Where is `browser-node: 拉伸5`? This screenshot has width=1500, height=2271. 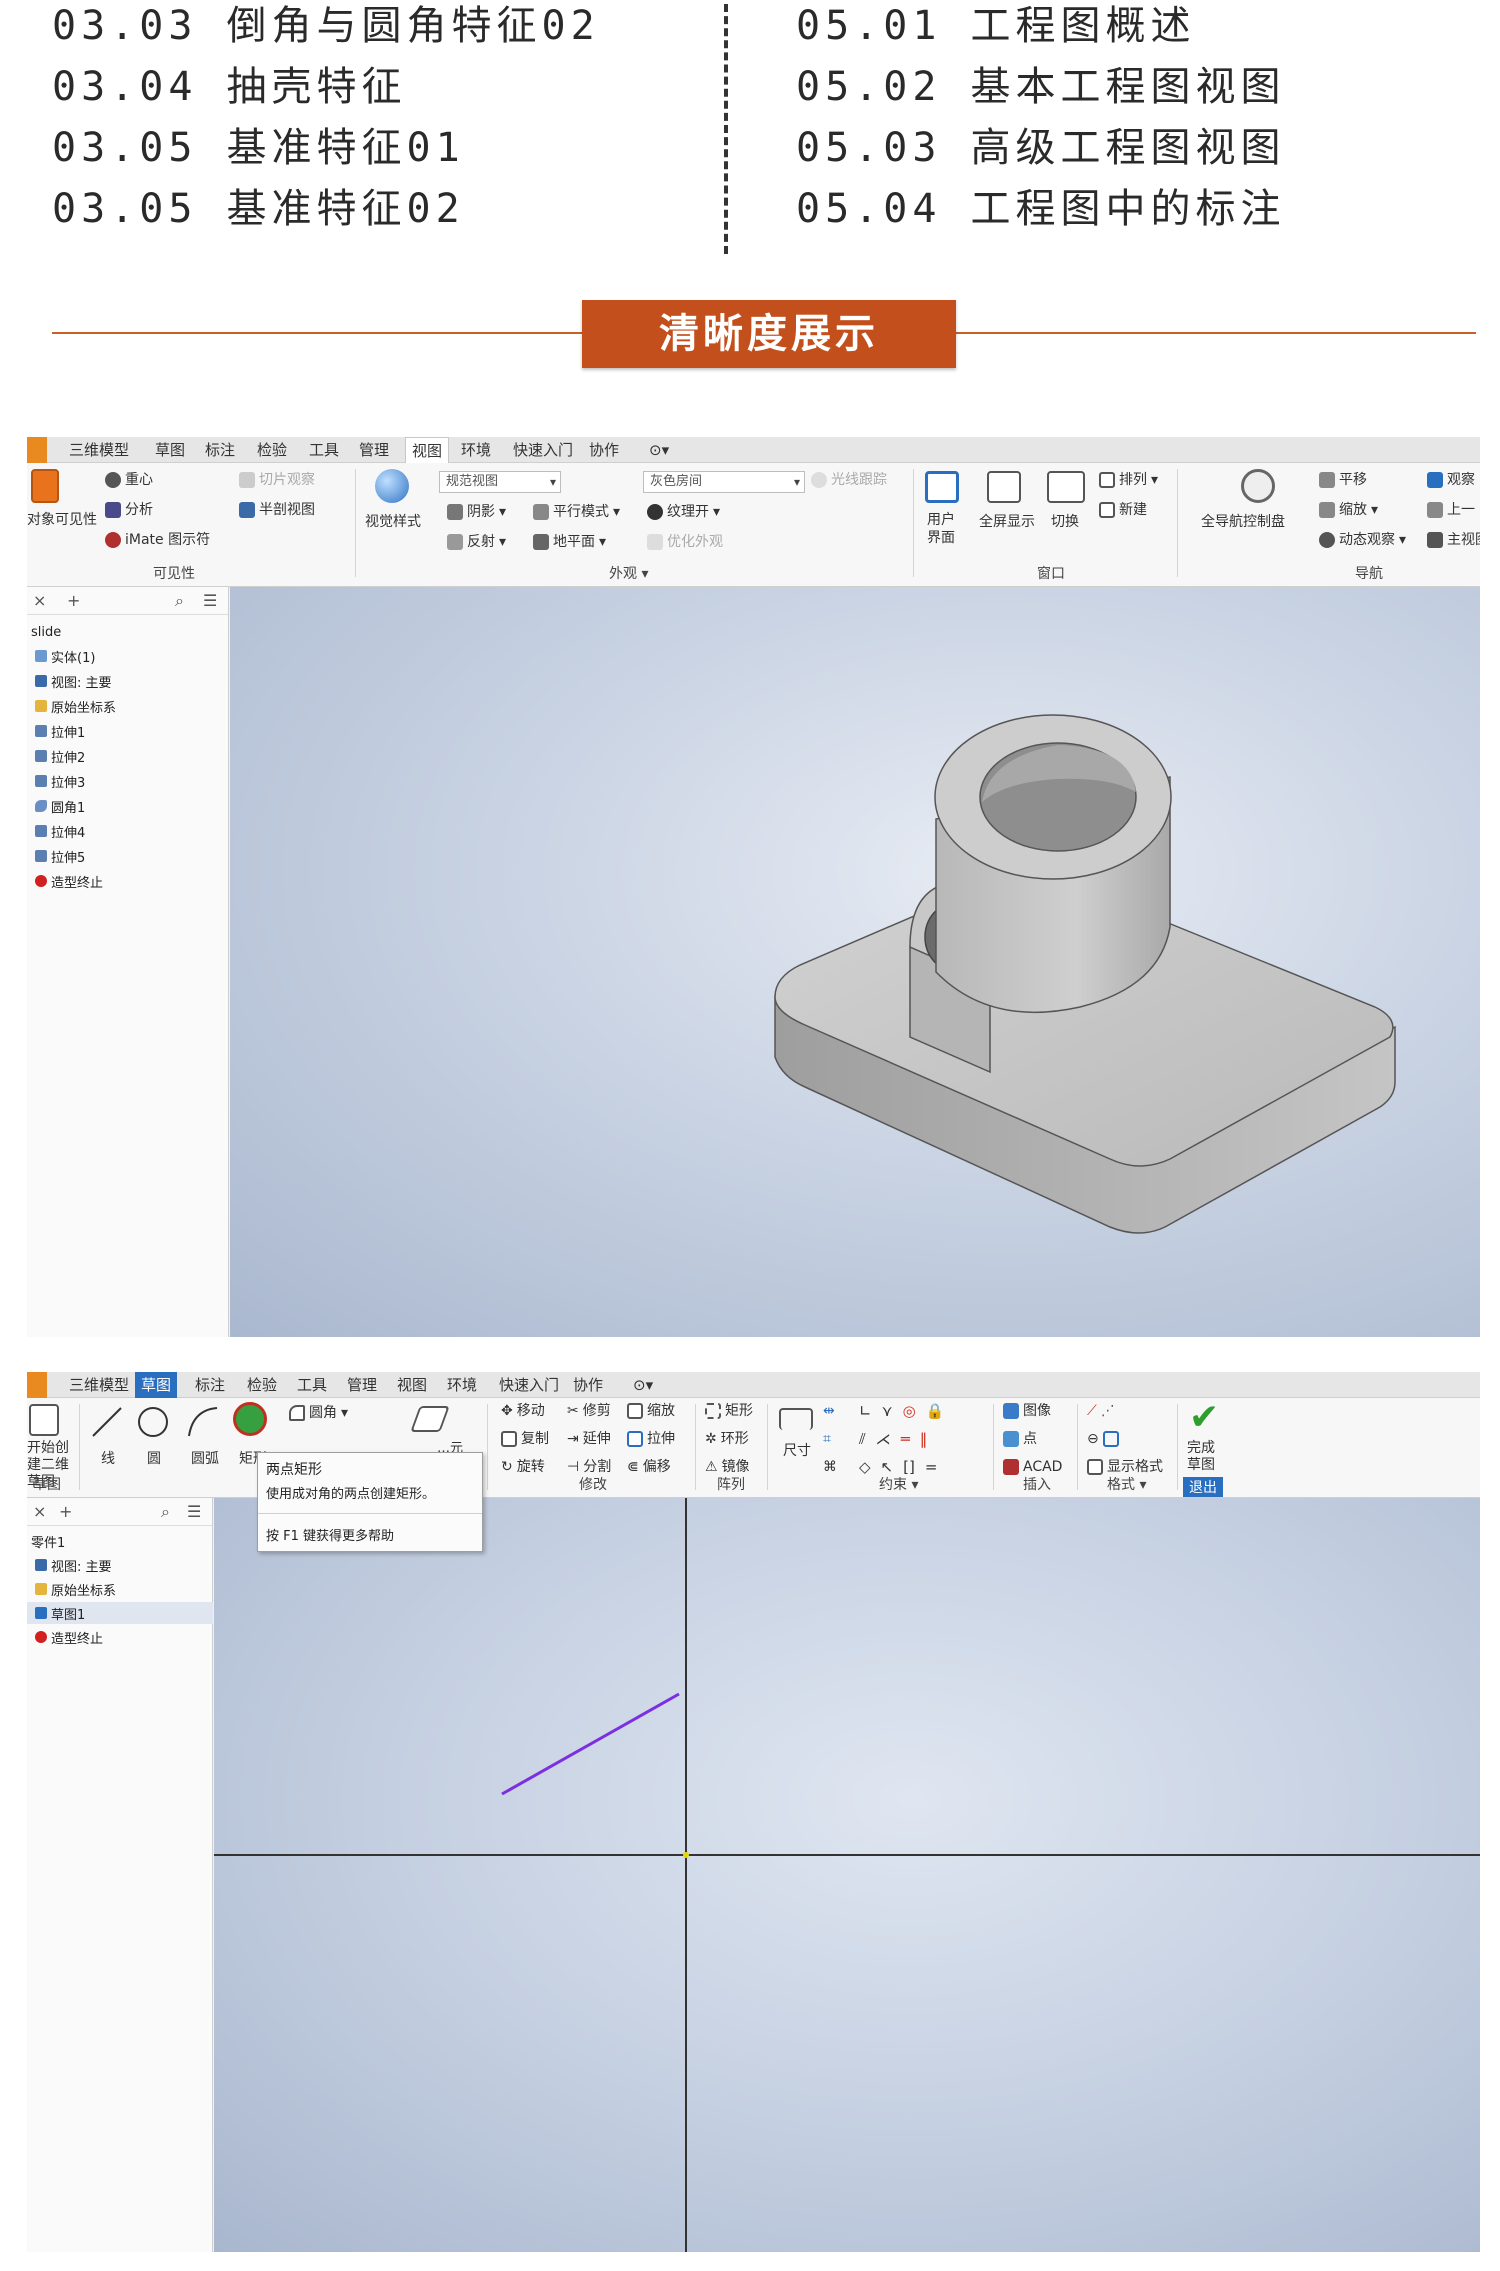 browser-node: 拉伸5 is located at coordinates (60, 856).